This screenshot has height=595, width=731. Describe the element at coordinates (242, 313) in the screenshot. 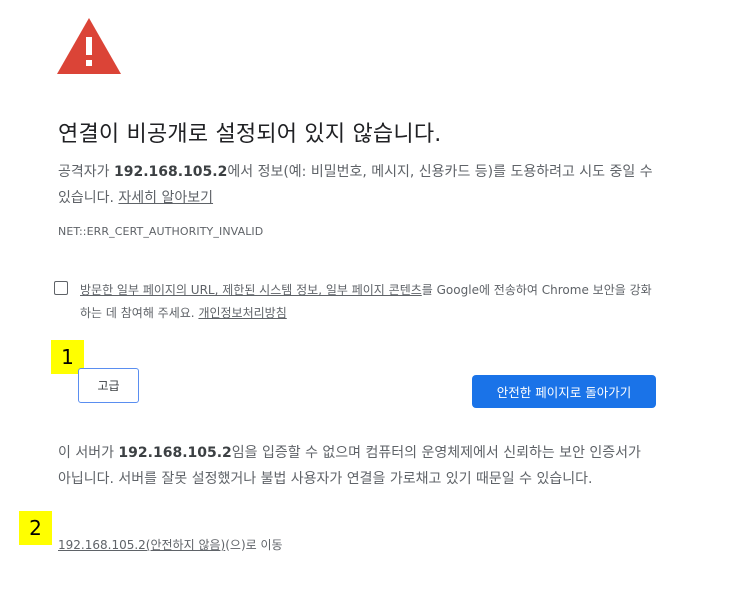

I see `privacy-policy-link: 개인정보처리방침` at that location.